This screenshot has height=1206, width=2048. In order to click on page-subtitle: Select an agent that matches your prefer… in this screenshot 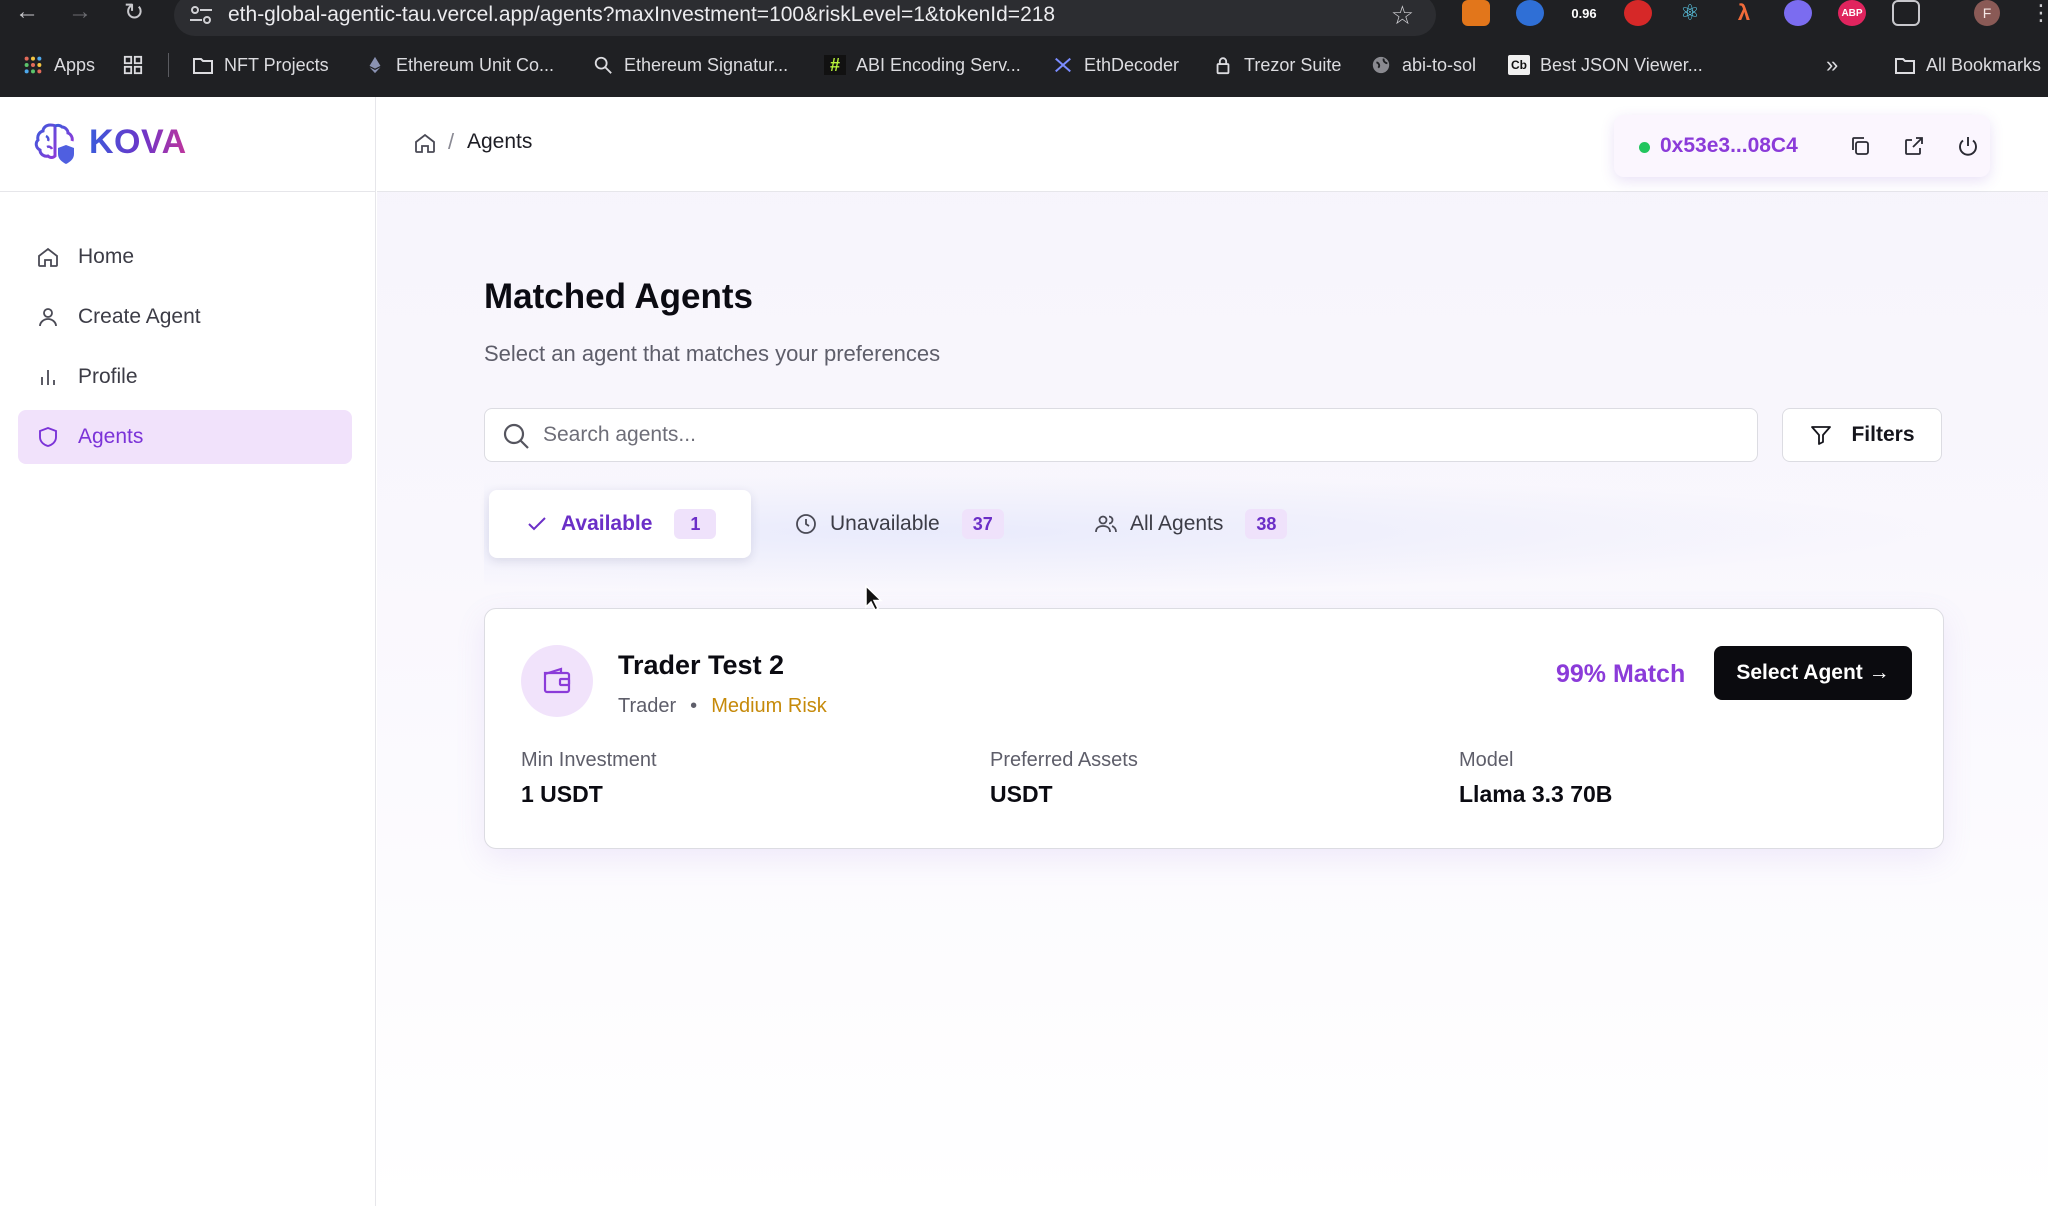, I will do `click(712, 353)`.